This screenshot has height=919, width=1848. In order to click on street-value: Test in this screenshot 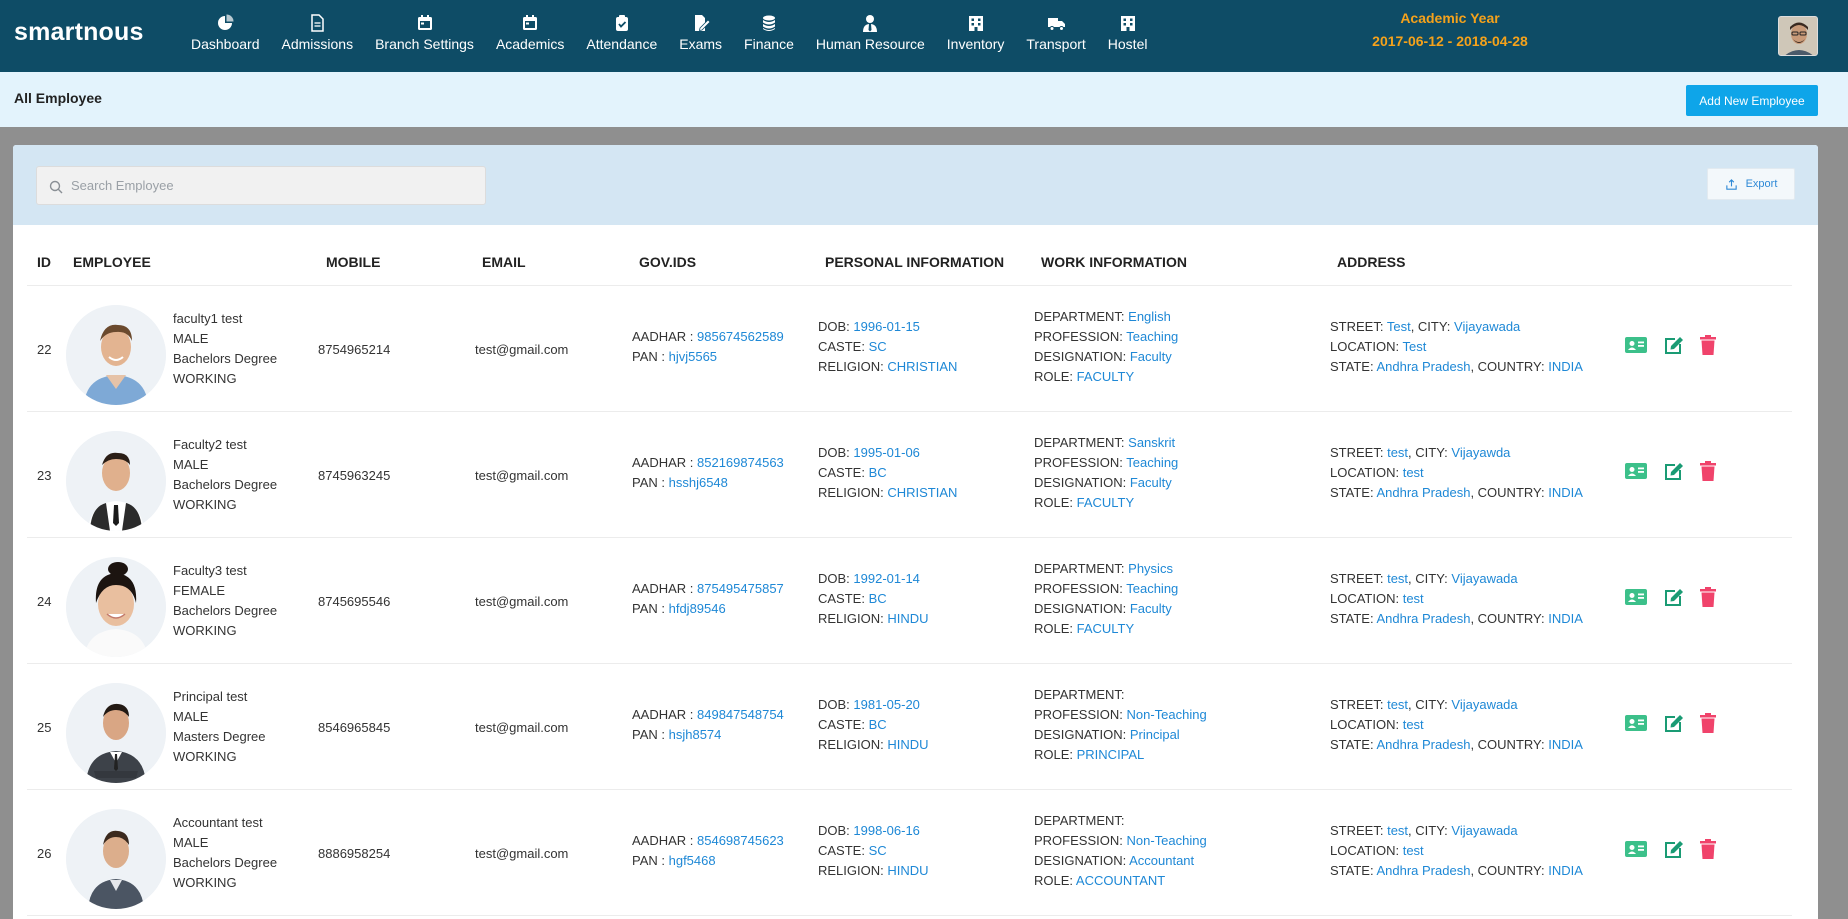, I will do `click(1399, 326)`.